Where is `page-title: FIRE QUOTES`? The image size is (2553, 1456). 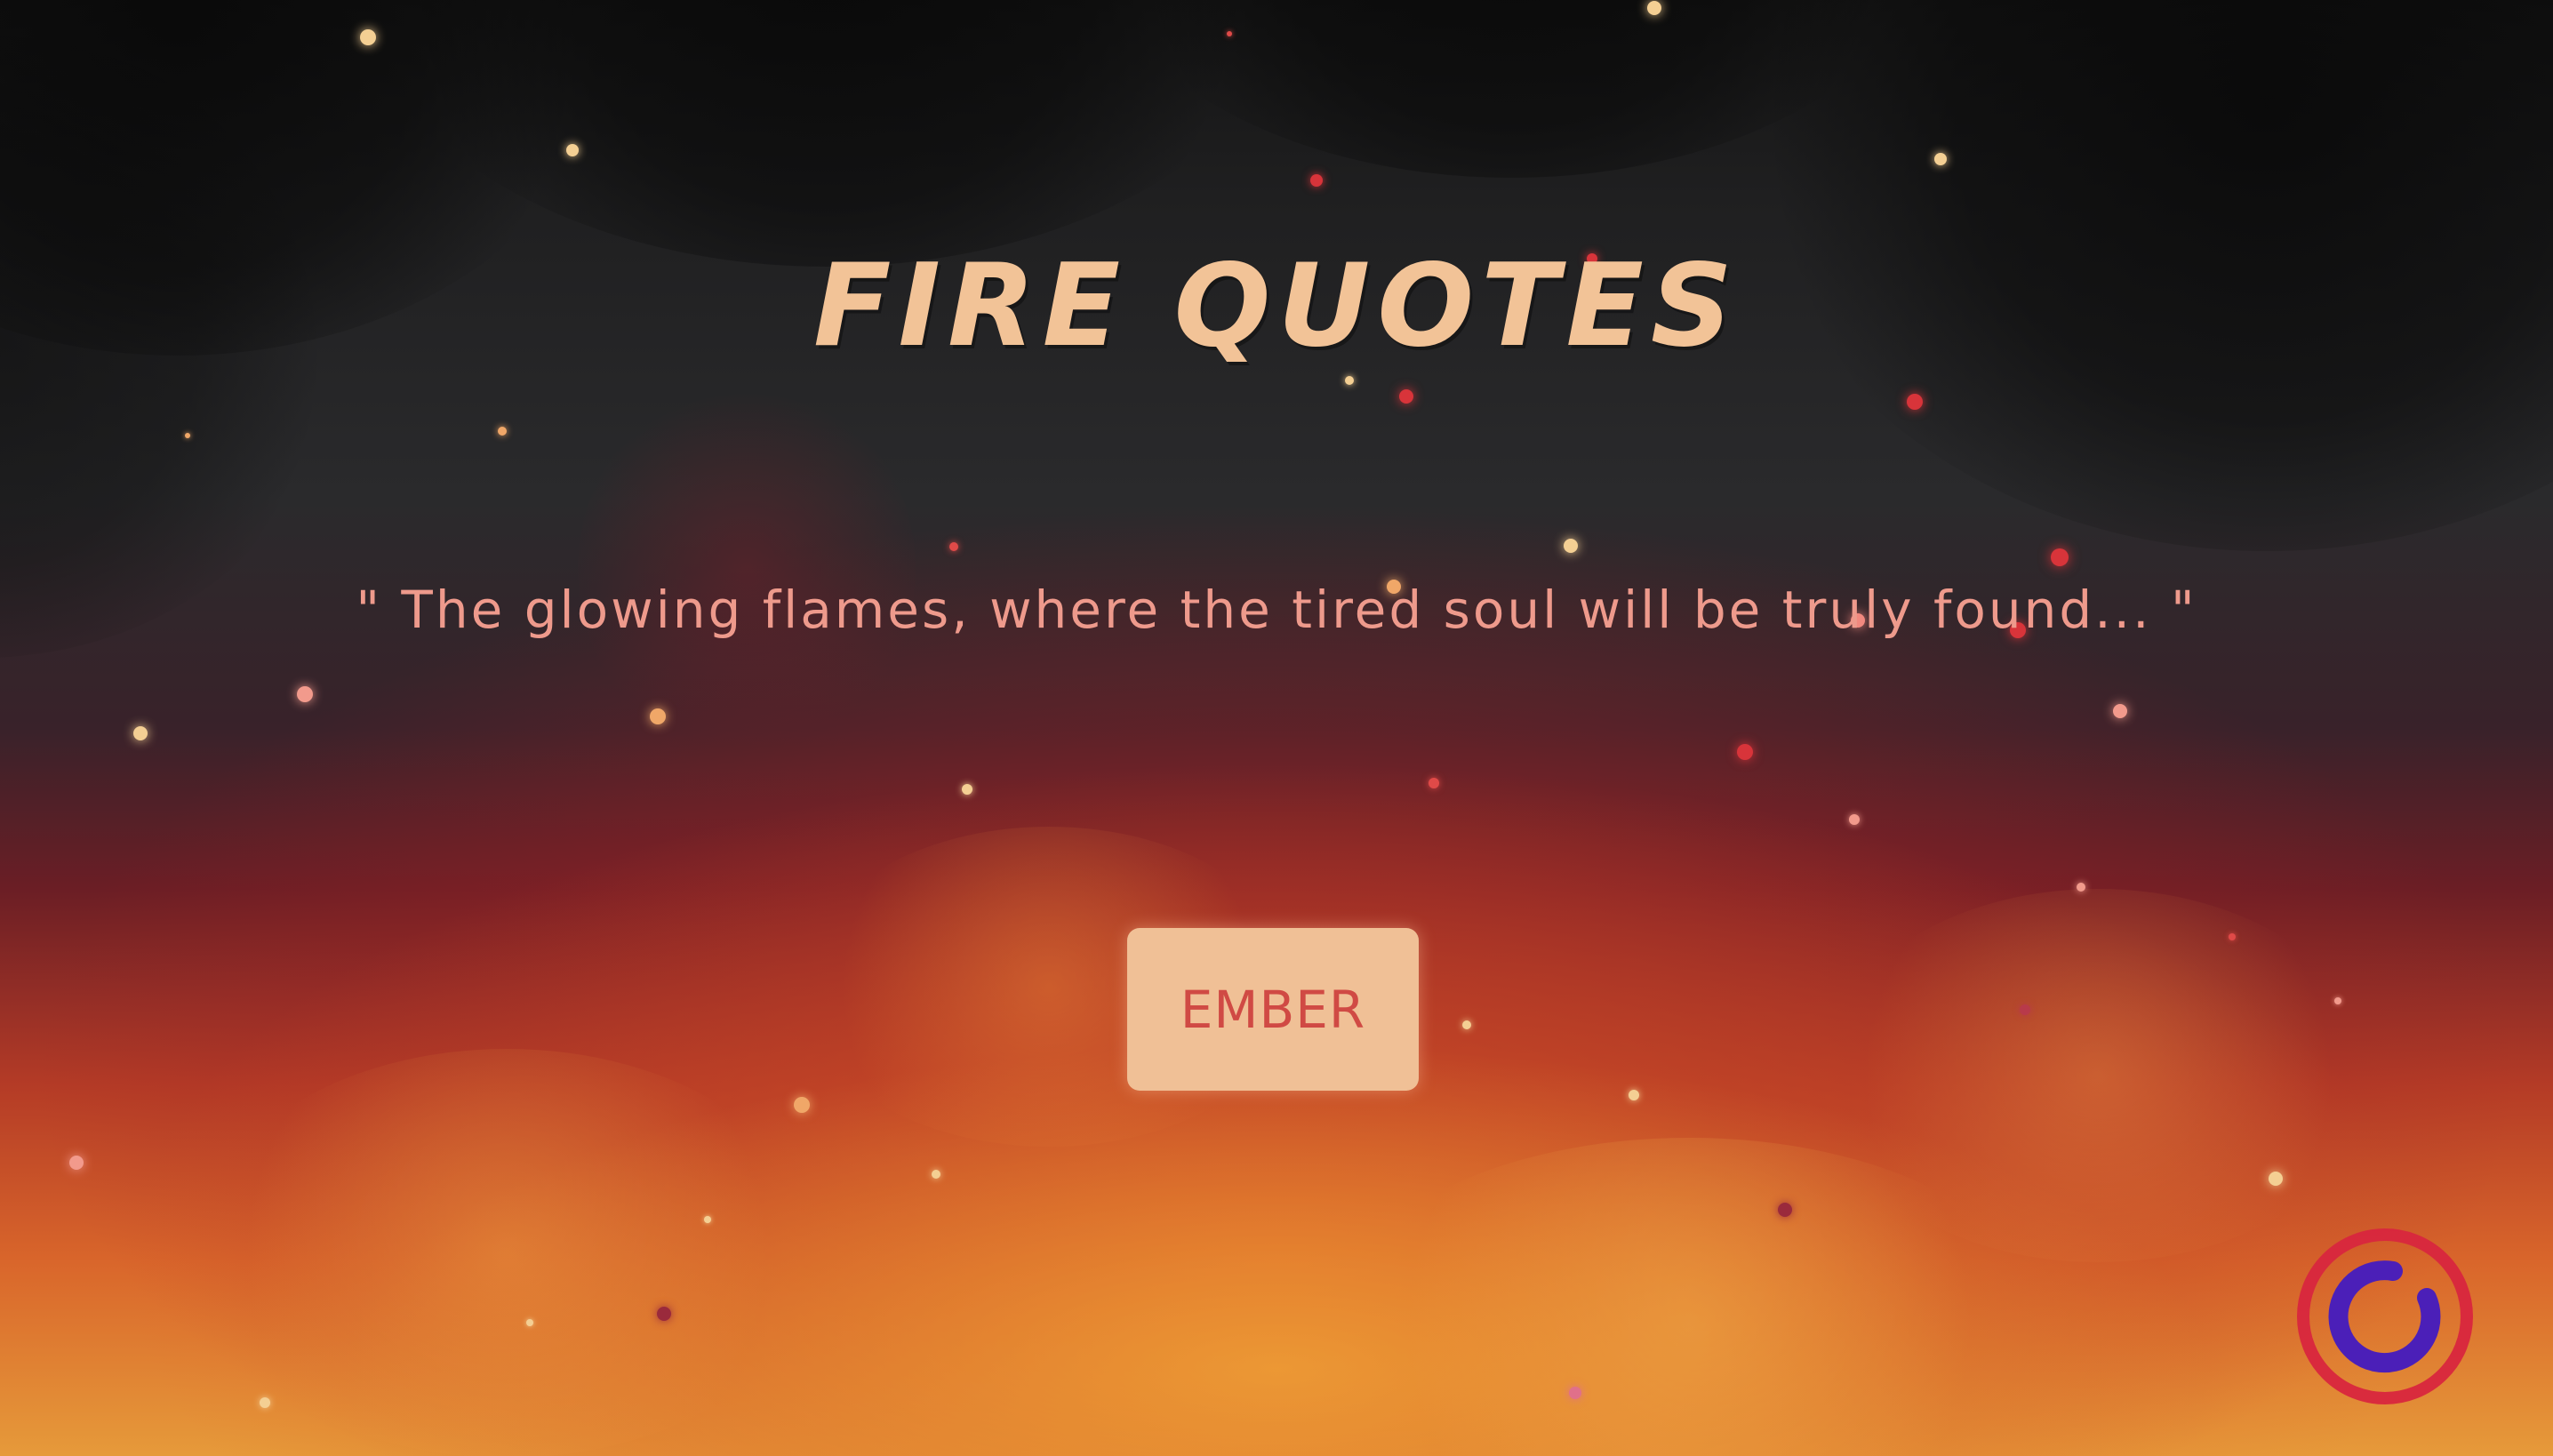
page-title: FIRE QUOTES is located at coordinates (1276, 306).